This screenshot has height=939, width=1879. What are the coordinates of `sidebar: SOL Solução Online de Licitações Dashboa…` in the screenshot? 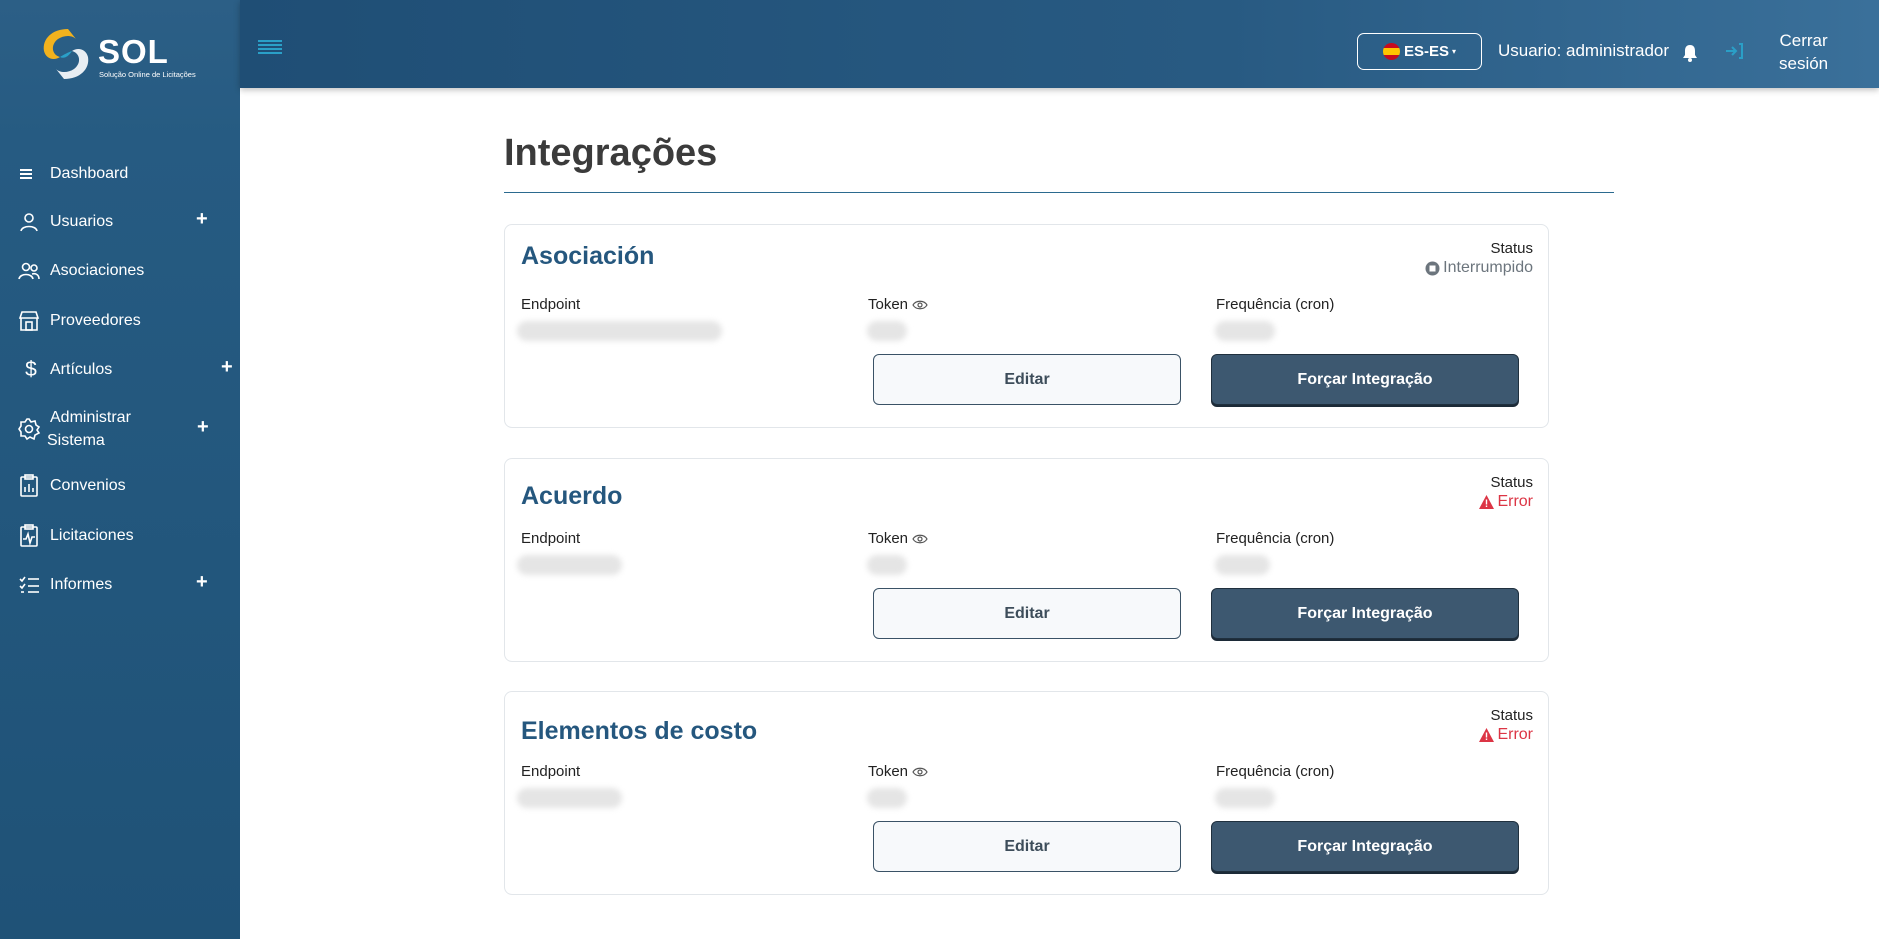 It's located at (120, 469).